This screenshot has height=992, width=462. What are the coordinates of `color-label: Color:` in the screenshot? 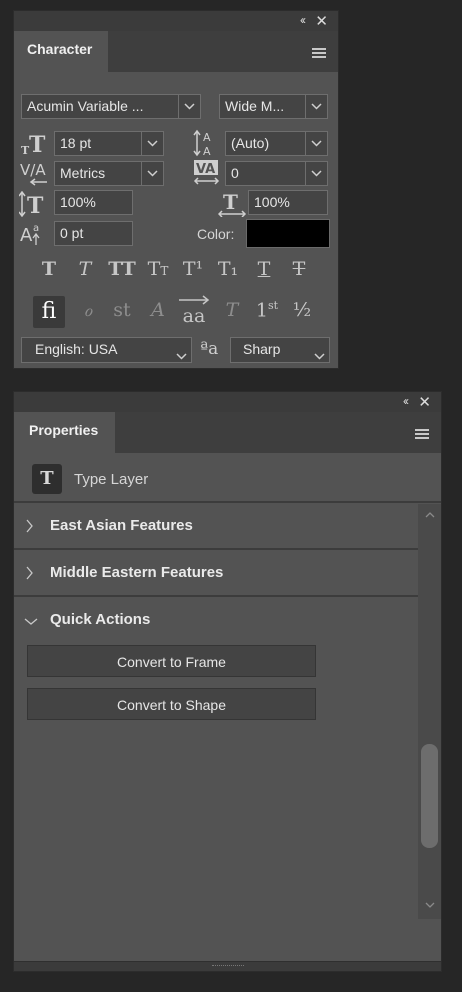 It's located at (216, 234).